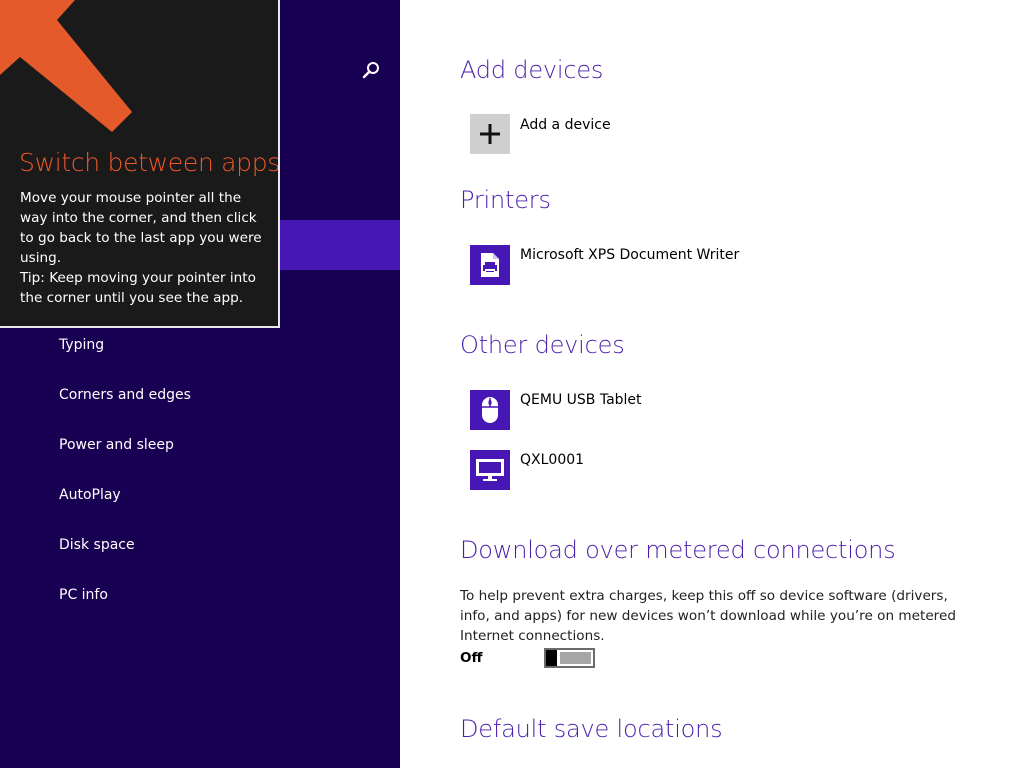  I want to click on device-tile-xps-writer, so click(490, 265).